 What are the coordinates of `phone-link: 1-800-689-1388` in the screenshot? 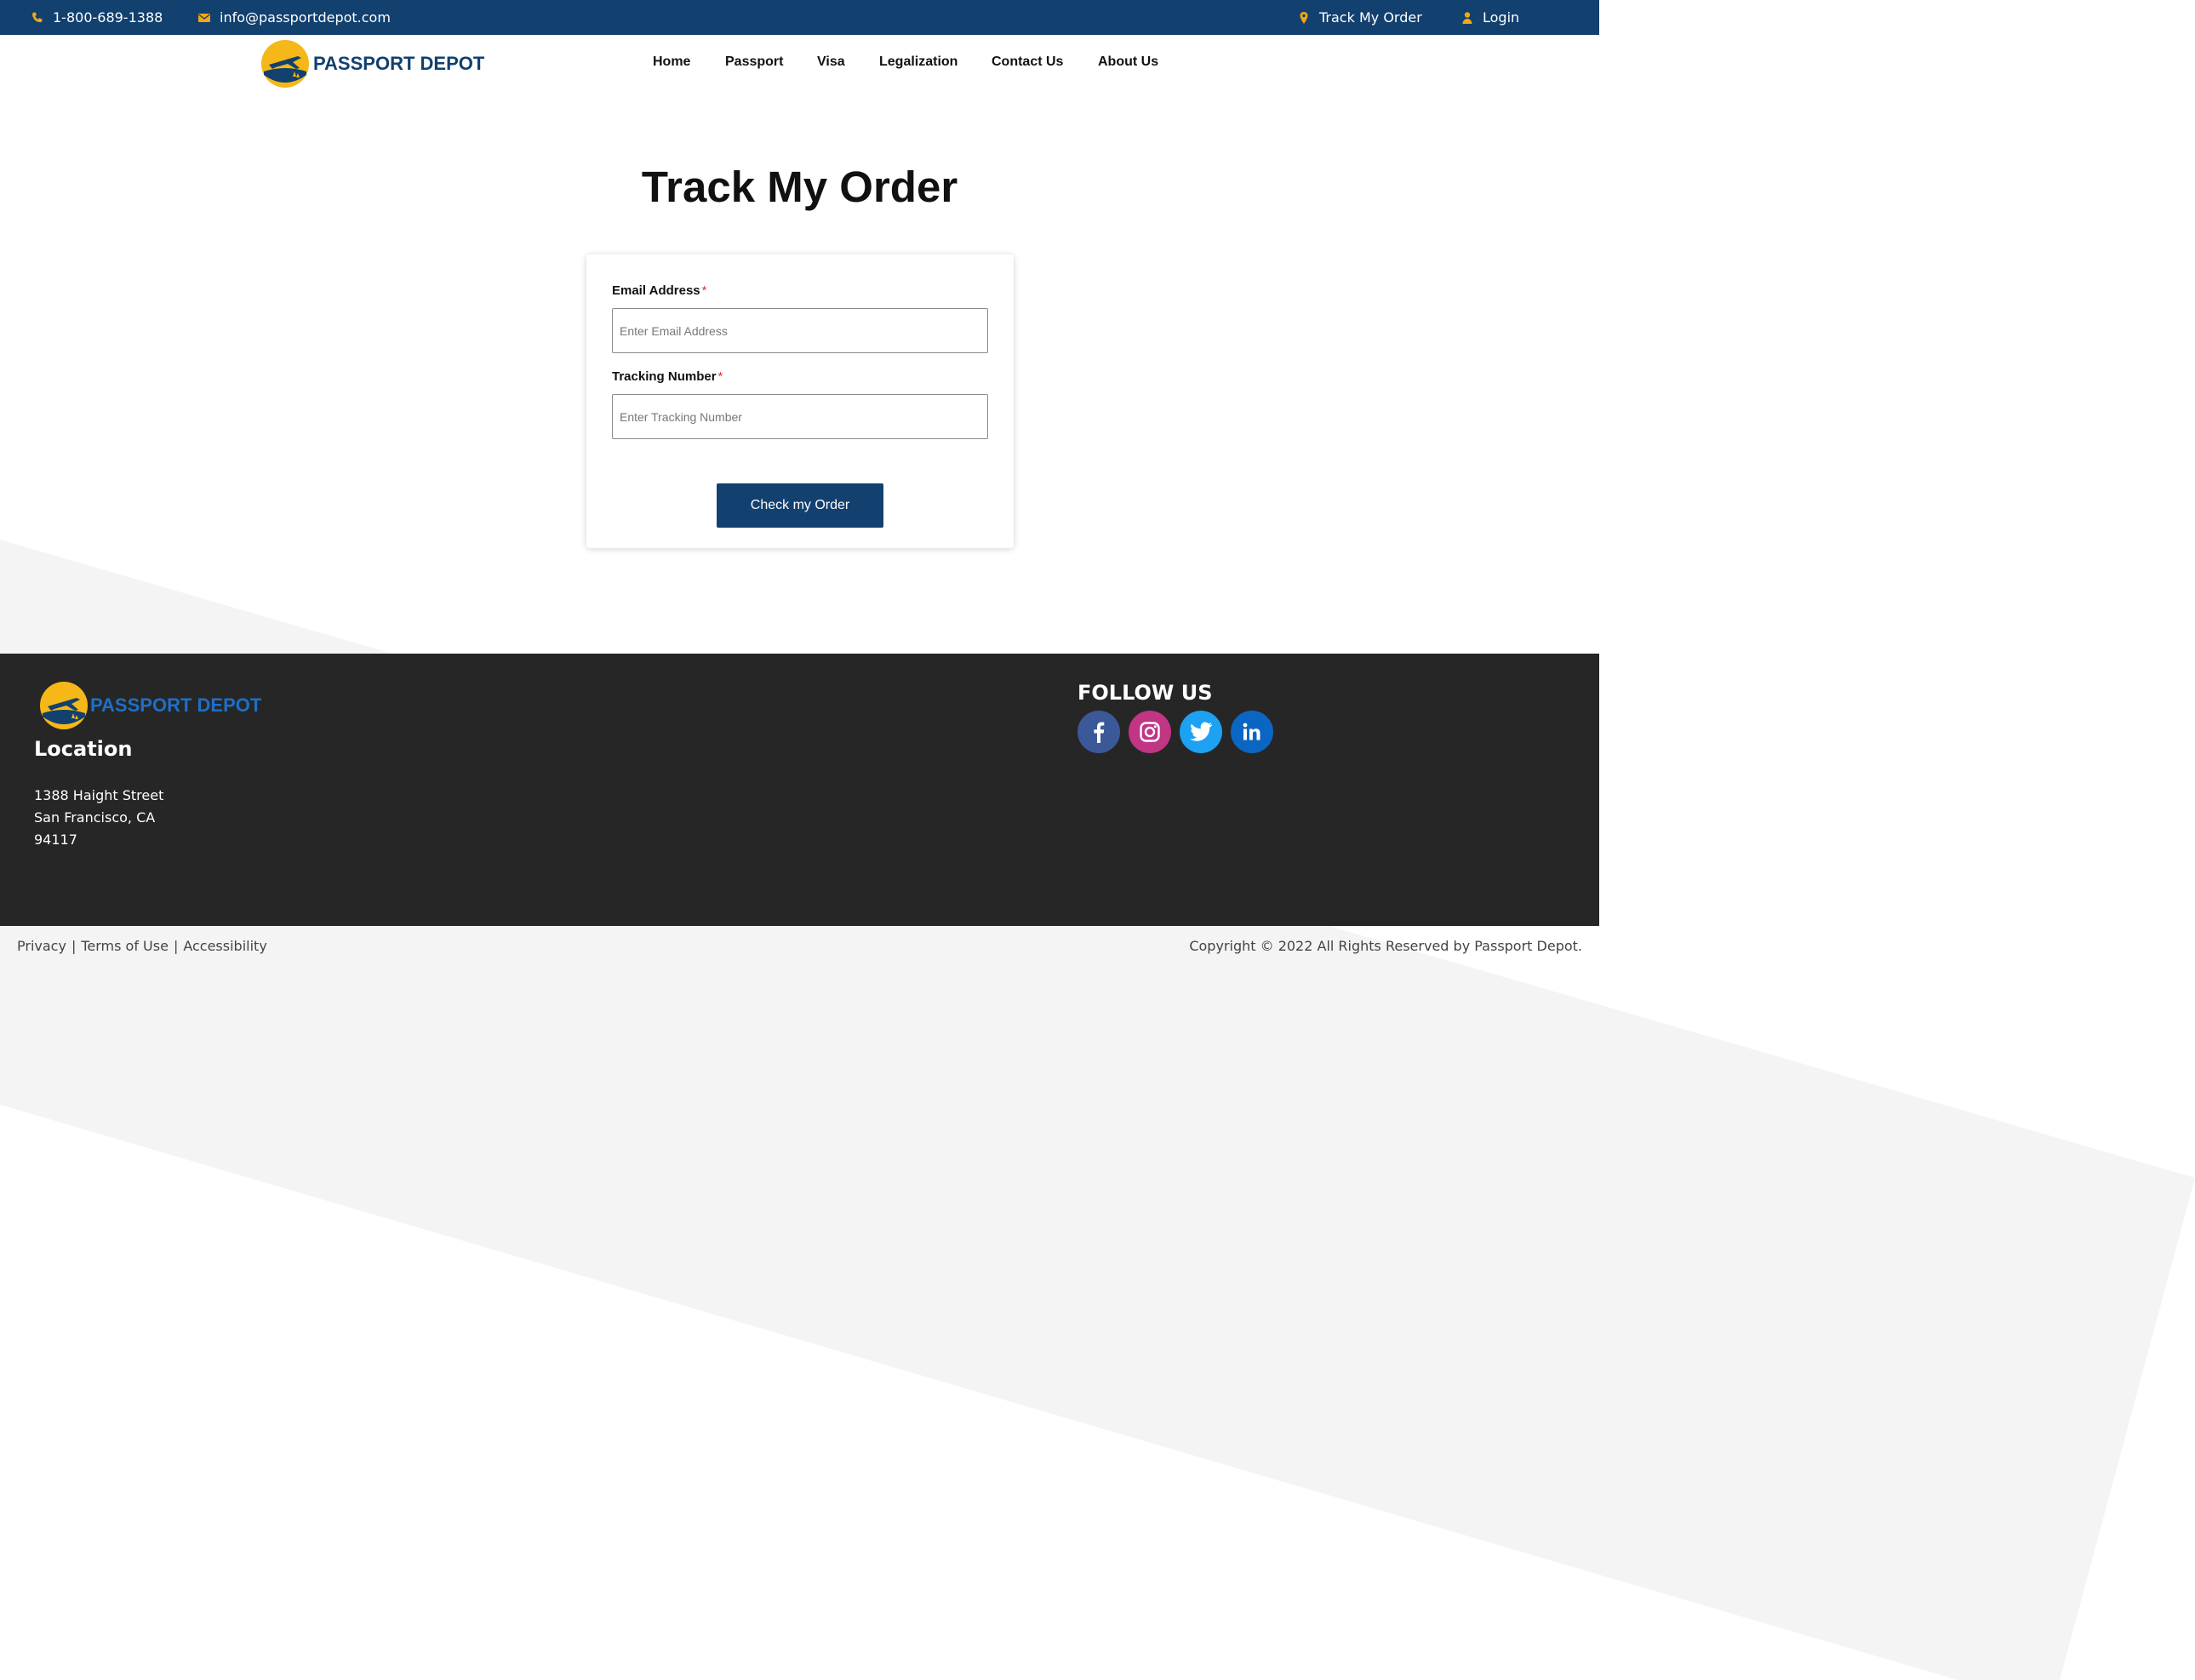 It's located at (97, 17).